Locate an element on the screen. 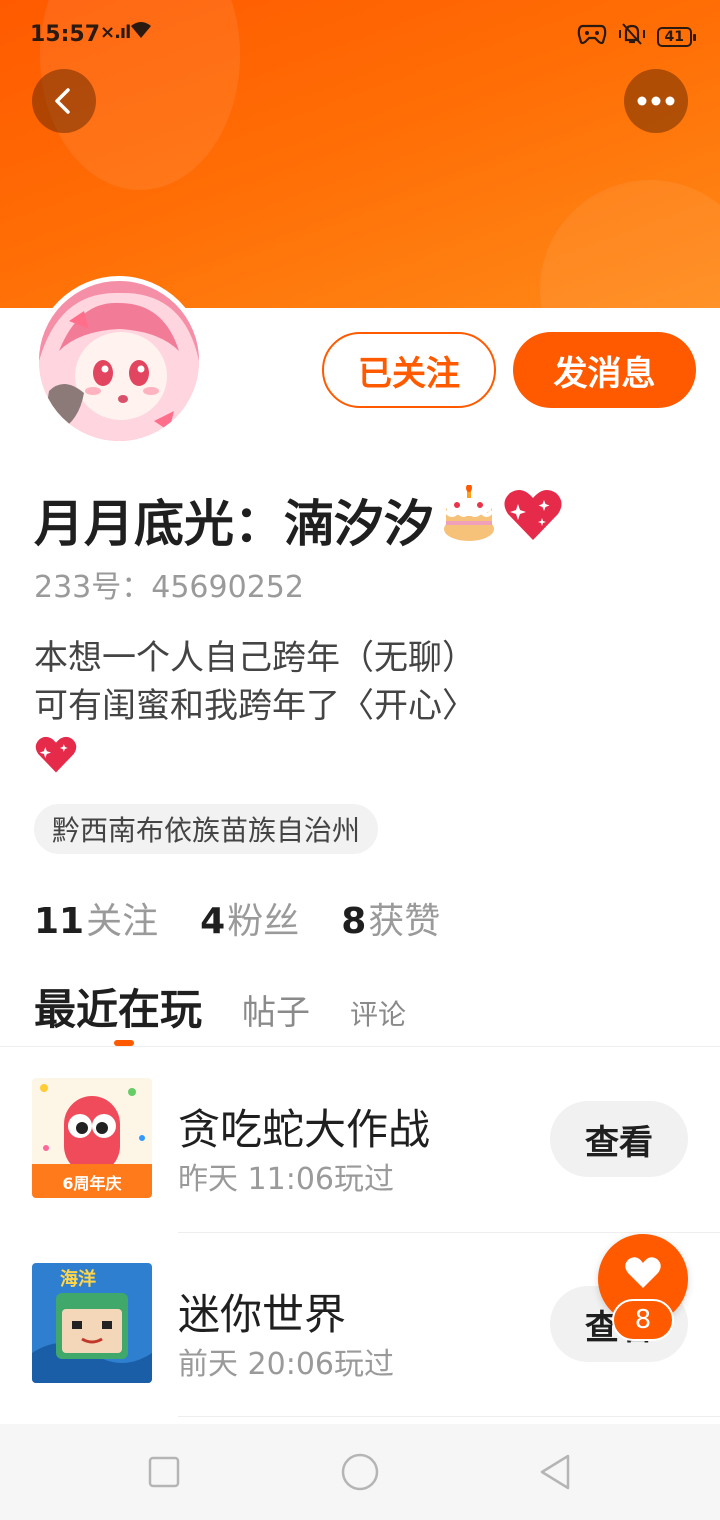  profile-name-row: 月月底光：湳汐汐 is located at coordinates (299, 520).